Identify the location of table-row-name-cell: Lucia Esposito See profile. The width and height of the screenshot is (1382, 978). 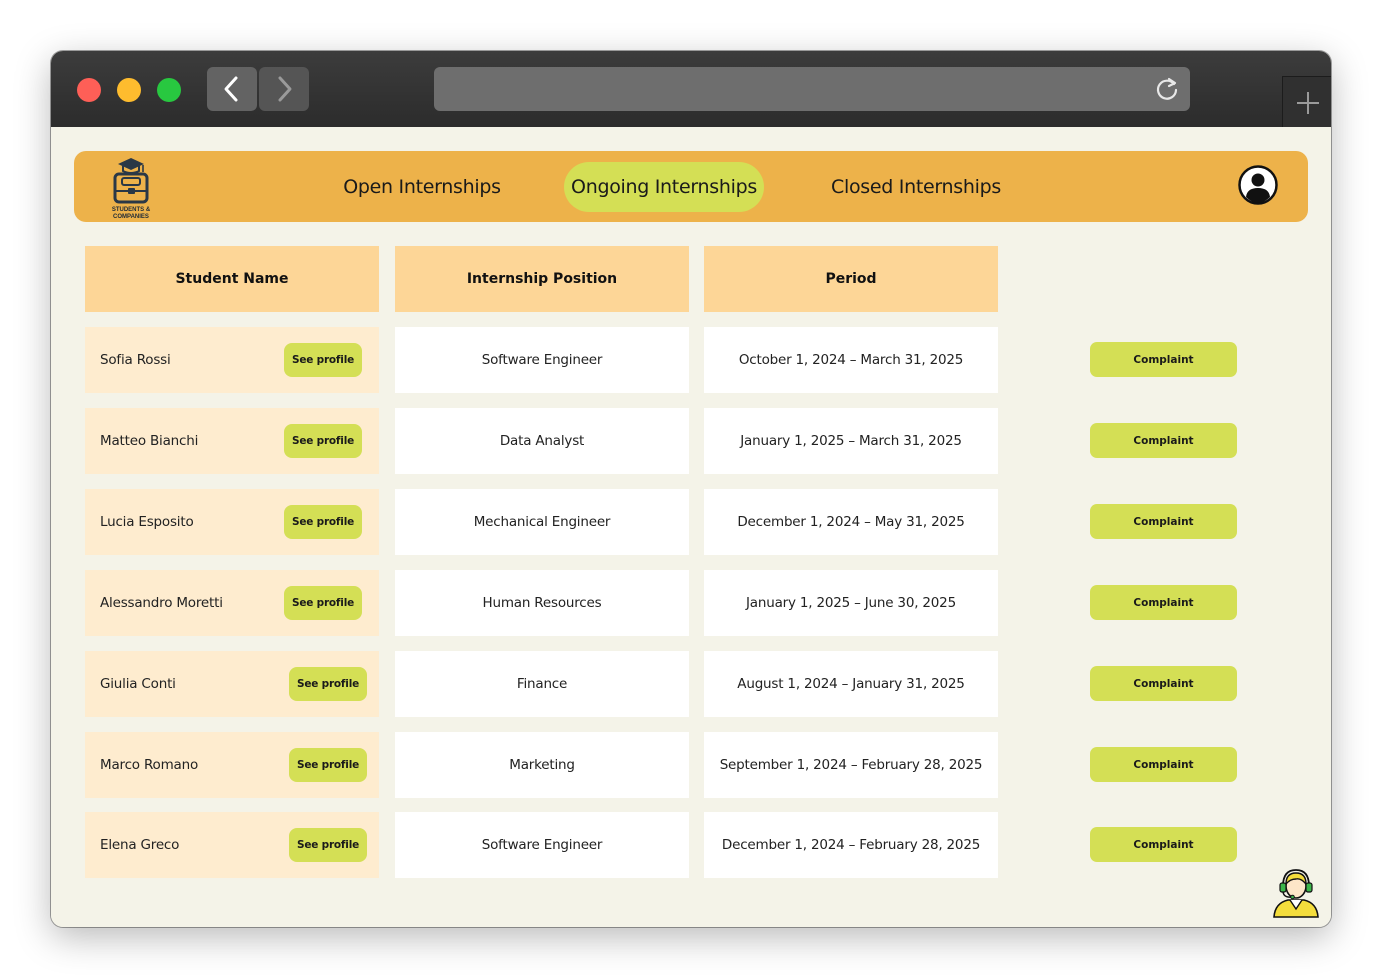
(232, 522).